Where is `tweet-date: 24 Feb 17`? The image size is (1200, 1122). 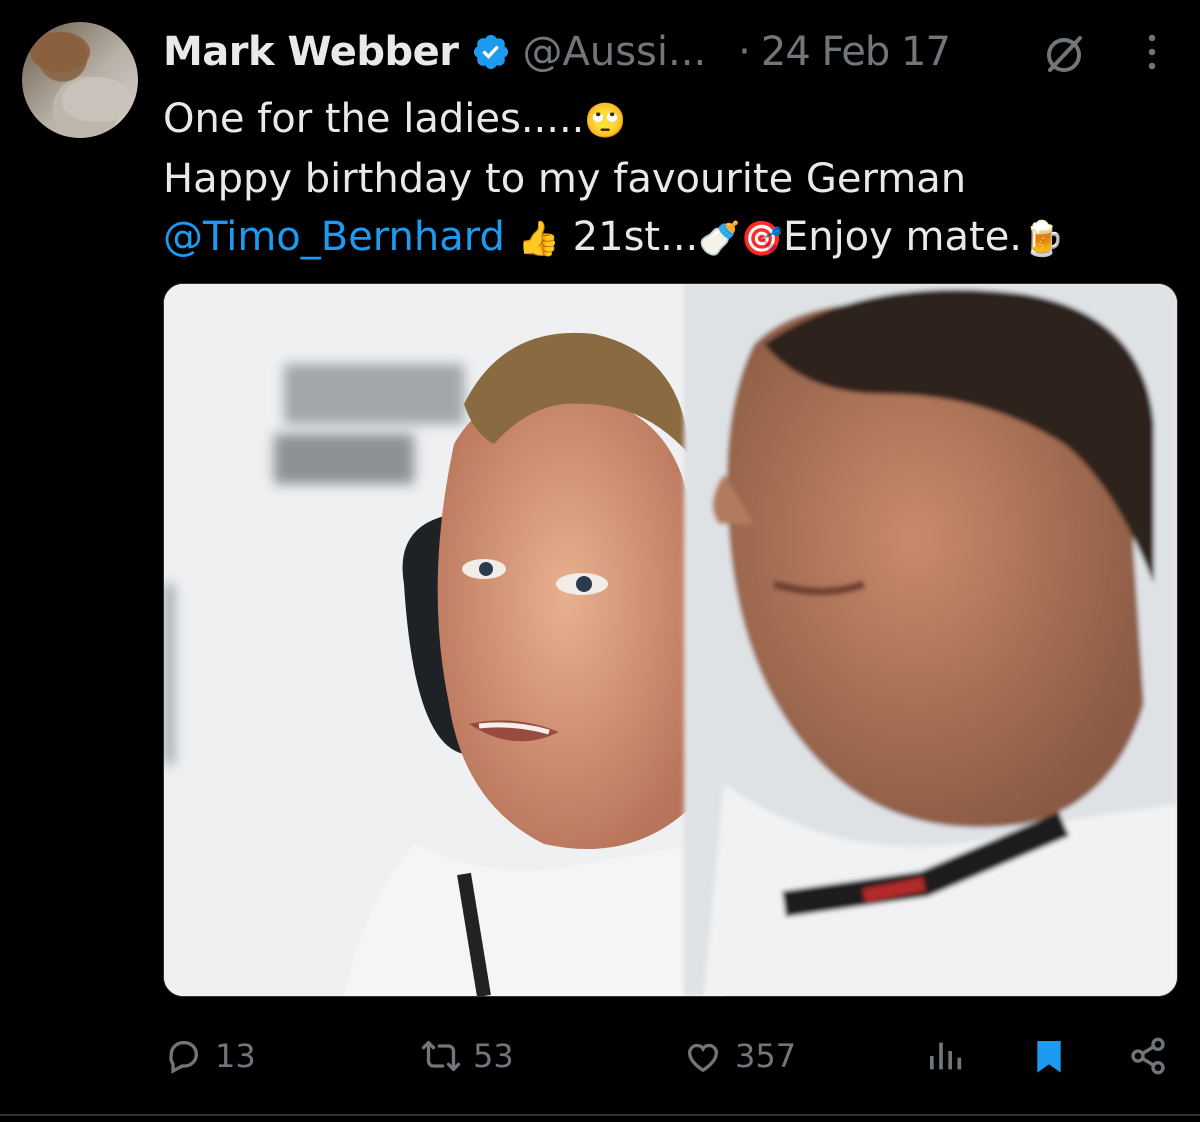
tweet-date: 24 Feb 17 is located at coordinates (856, 52).